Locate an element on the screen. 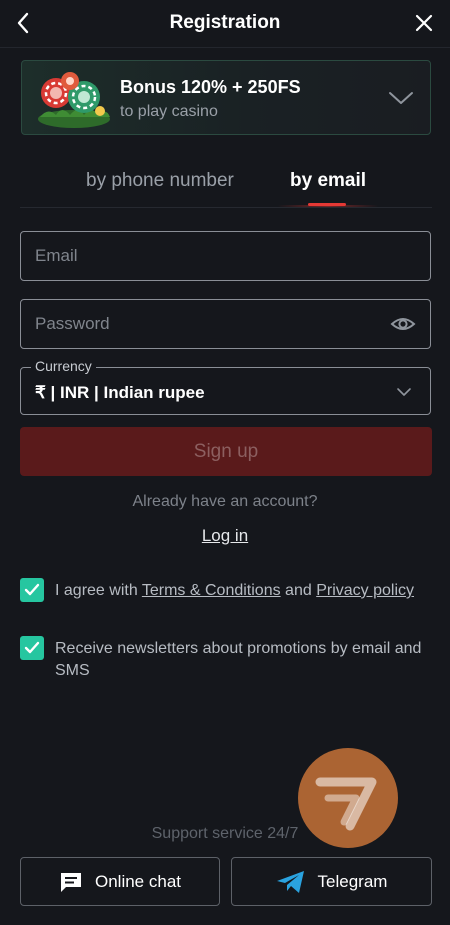 This screenshot has width=450, height=925. chat-bubble-icon is located at coordinates (71, 882).